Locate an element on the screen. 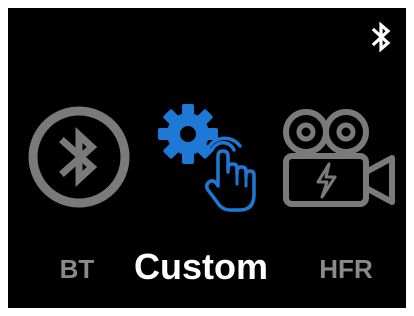 Image resolution: width=414 pixels, height=316 pixels. mode-label-custom: Custom is located at coordinates (201, 266).